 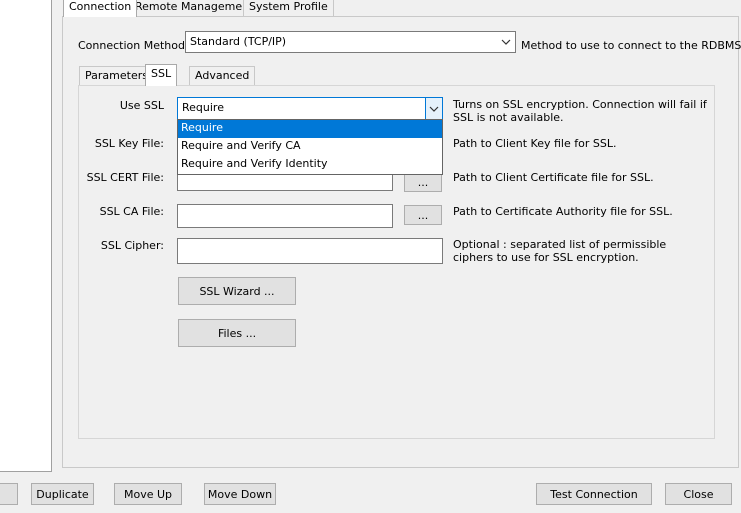 I want to click on move-down-button: Move Down, so click(x=240, y=494).